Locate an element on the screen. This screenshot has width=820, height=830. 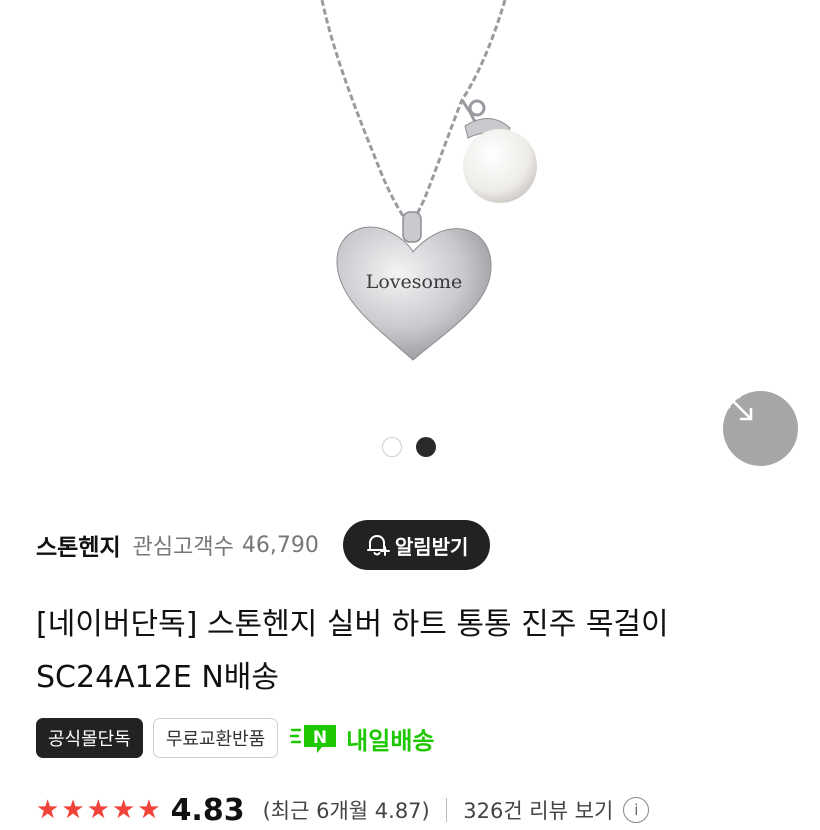
engraving-text: Lovesome is located at coordinates (414, 282).